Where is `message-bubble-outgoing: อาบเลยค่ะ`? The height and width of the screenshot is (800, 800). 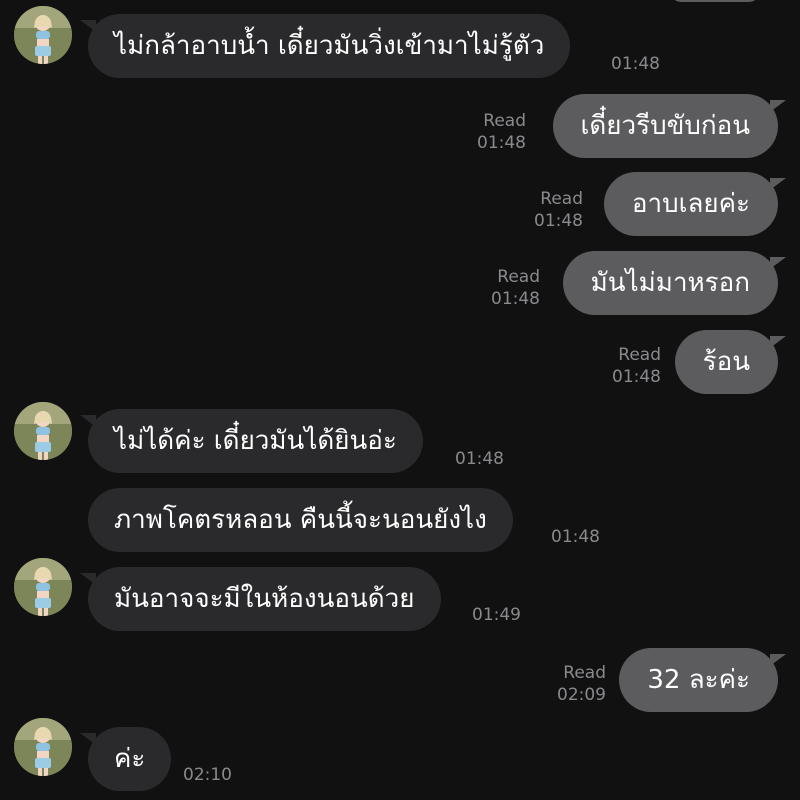
message-bubble-outgoing: อาบเลยค่ะ is located at coordinates (694, 204).